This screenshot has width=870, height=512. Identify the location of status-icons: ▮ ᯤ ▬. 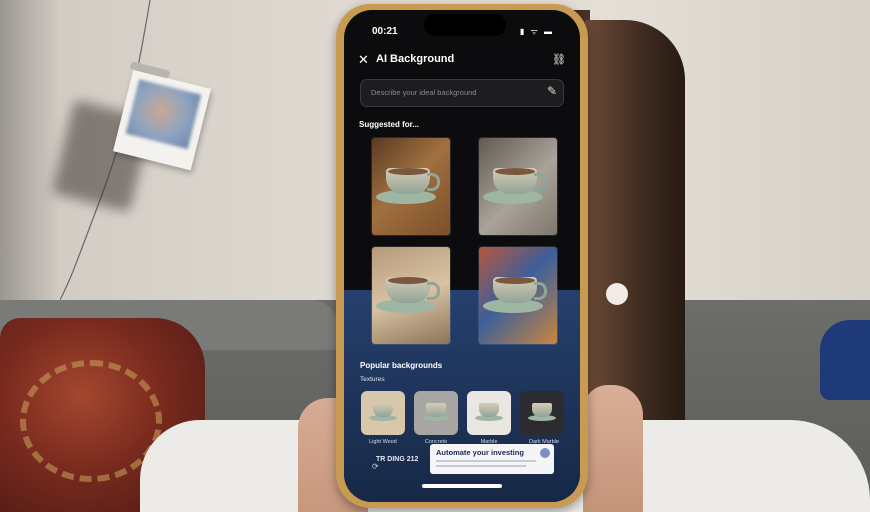
(536, 31).